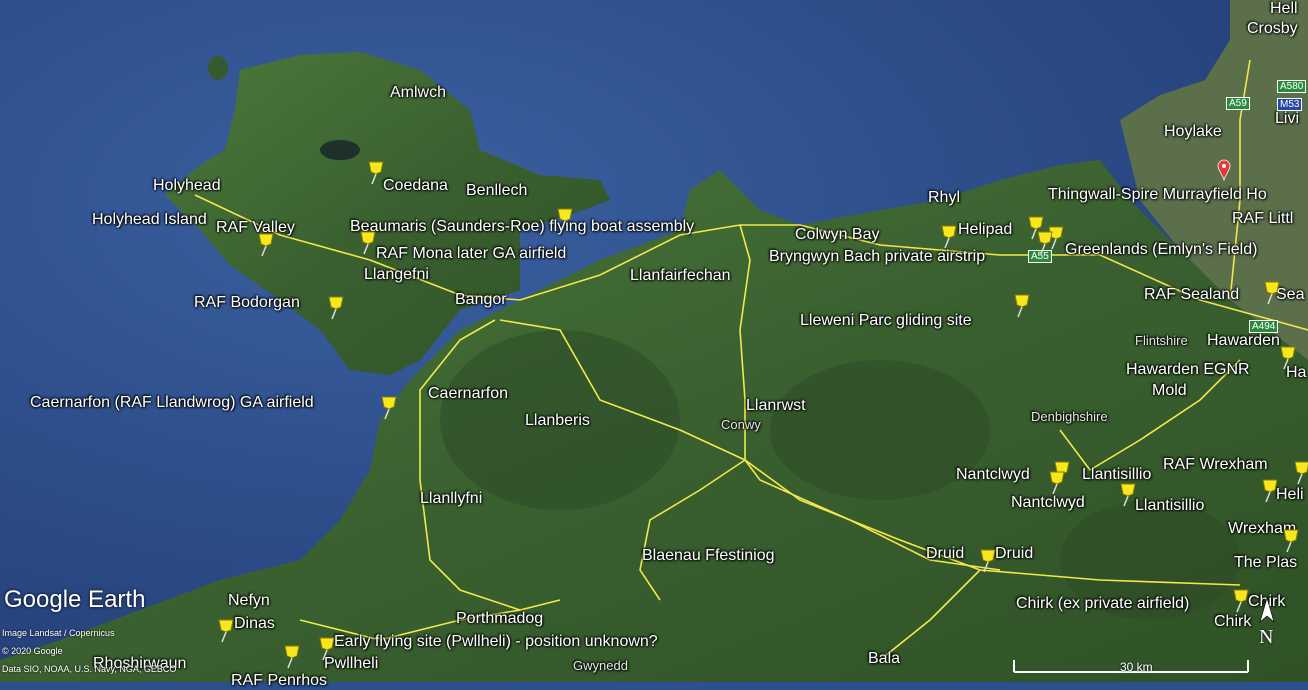  I want to click on place-label: Helipad, so click(985, 230).